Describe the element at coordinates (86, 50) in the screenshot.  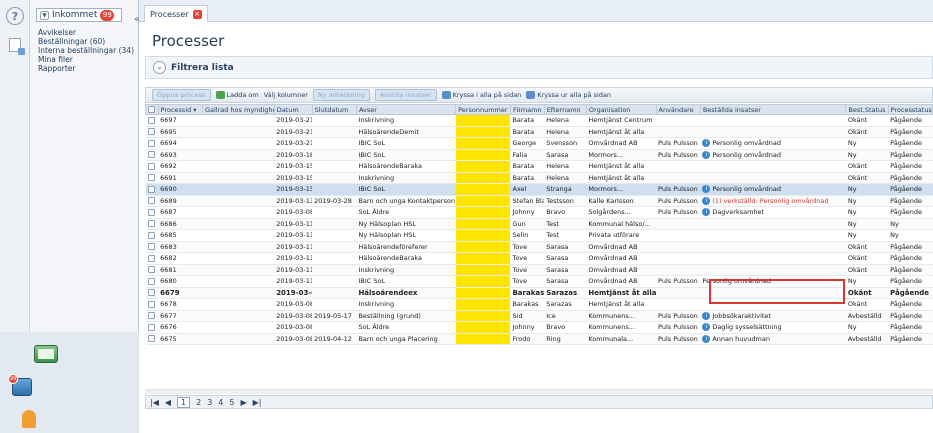
I see `inbox-item-interna-bestallningar: Interna beställningar (34)` at that location.